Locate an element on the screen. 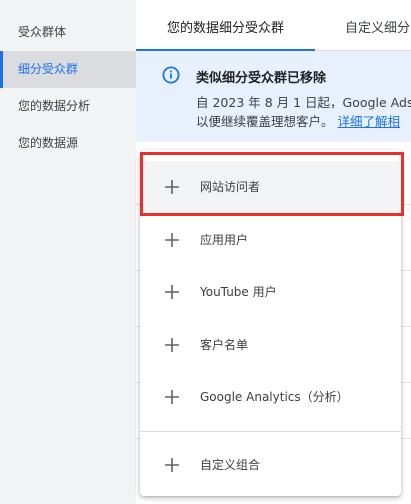  sidebar-item-audiences: 受众群体 is located at coordinates (68, 32).